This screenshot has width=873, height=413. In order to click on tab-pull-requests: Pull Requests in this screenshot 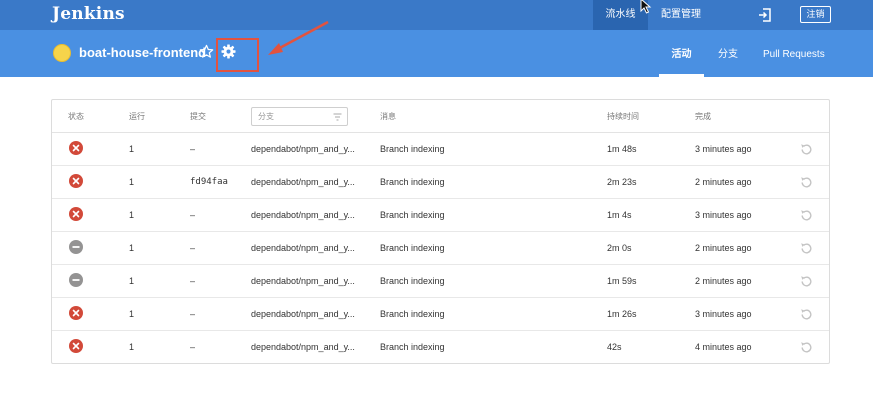, I will do `click(794, 53)`.